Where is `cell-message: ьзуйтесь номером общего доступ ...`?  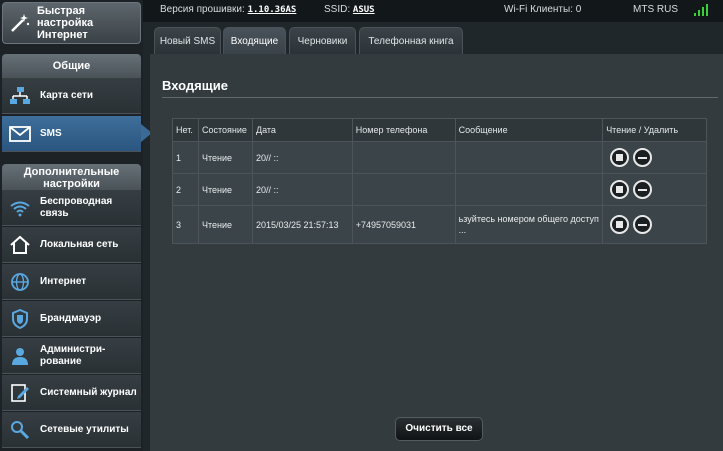
cell-message: ьзуйтесь номером общего доступ ... is located at coordinates (529, 224).